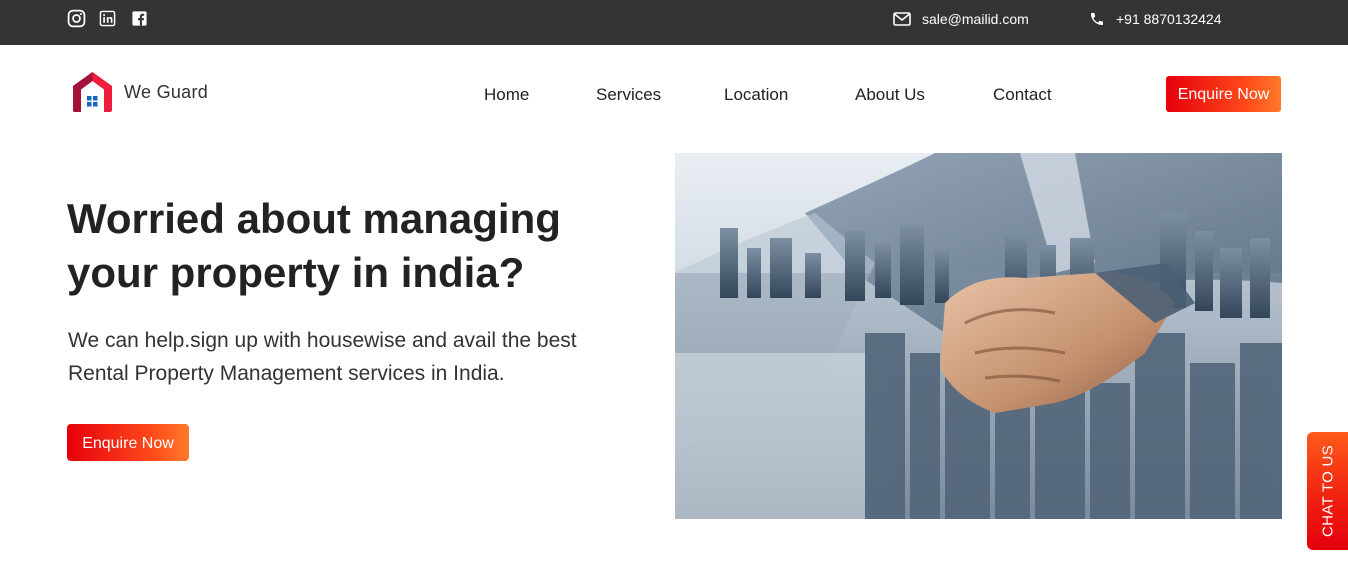  I want to click on contact-email: sale@mailid.com, so click(961, 19).